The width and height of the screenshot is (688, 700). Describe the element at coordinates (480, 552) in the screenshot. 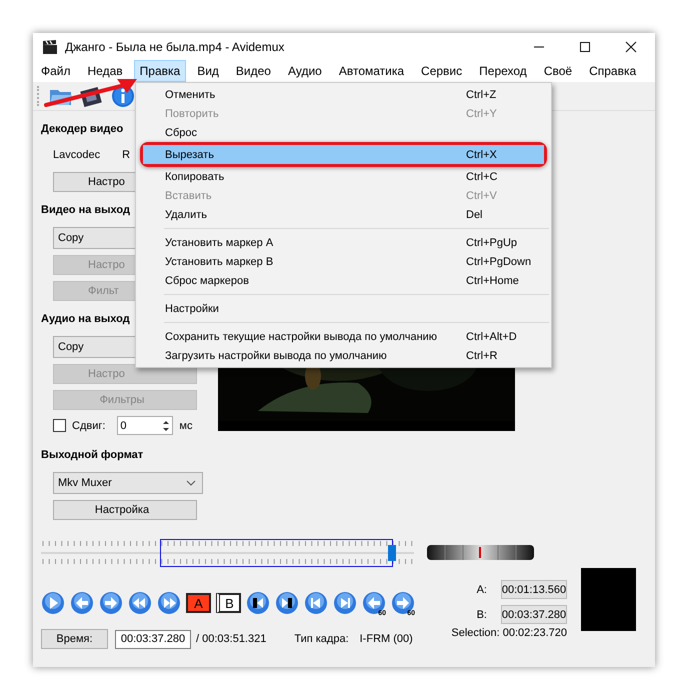

I see `jog-wheel-drawing` at that location.